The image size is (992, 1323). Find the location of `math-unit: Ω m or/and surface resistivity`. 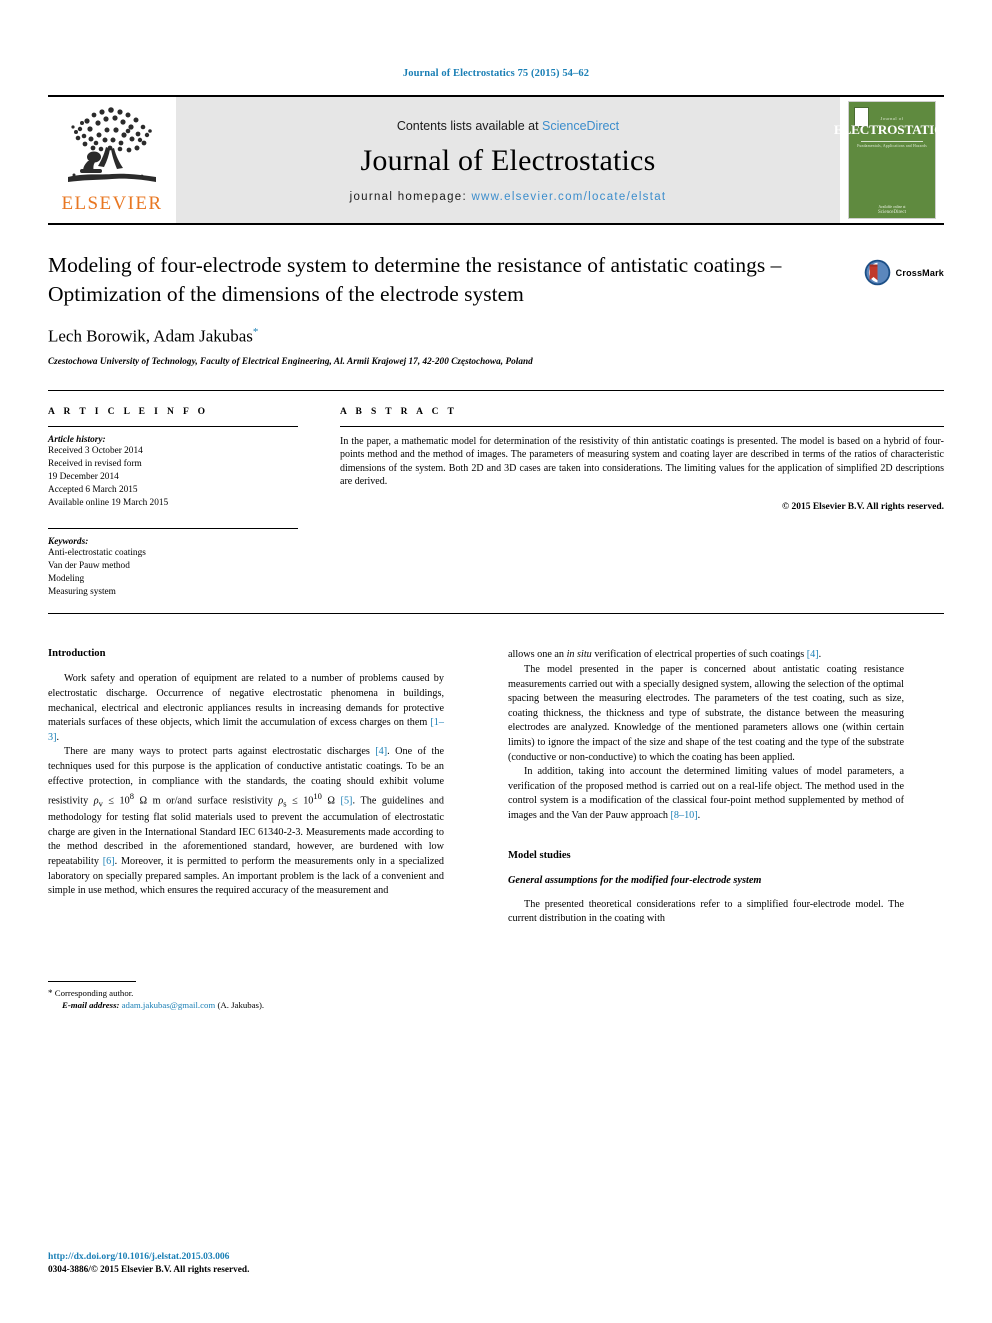

math-unit: Ω m or/and surface resistivity is located at coordinates (206, 801).